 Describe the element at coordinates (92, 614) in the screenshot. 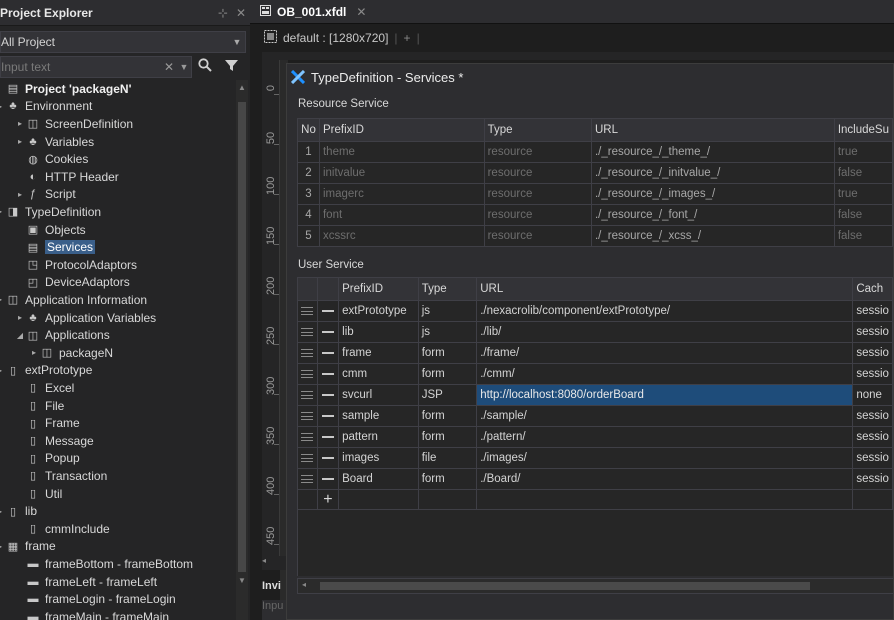

I see `tree-item: ▬ frameMain - frameMain` at that location.